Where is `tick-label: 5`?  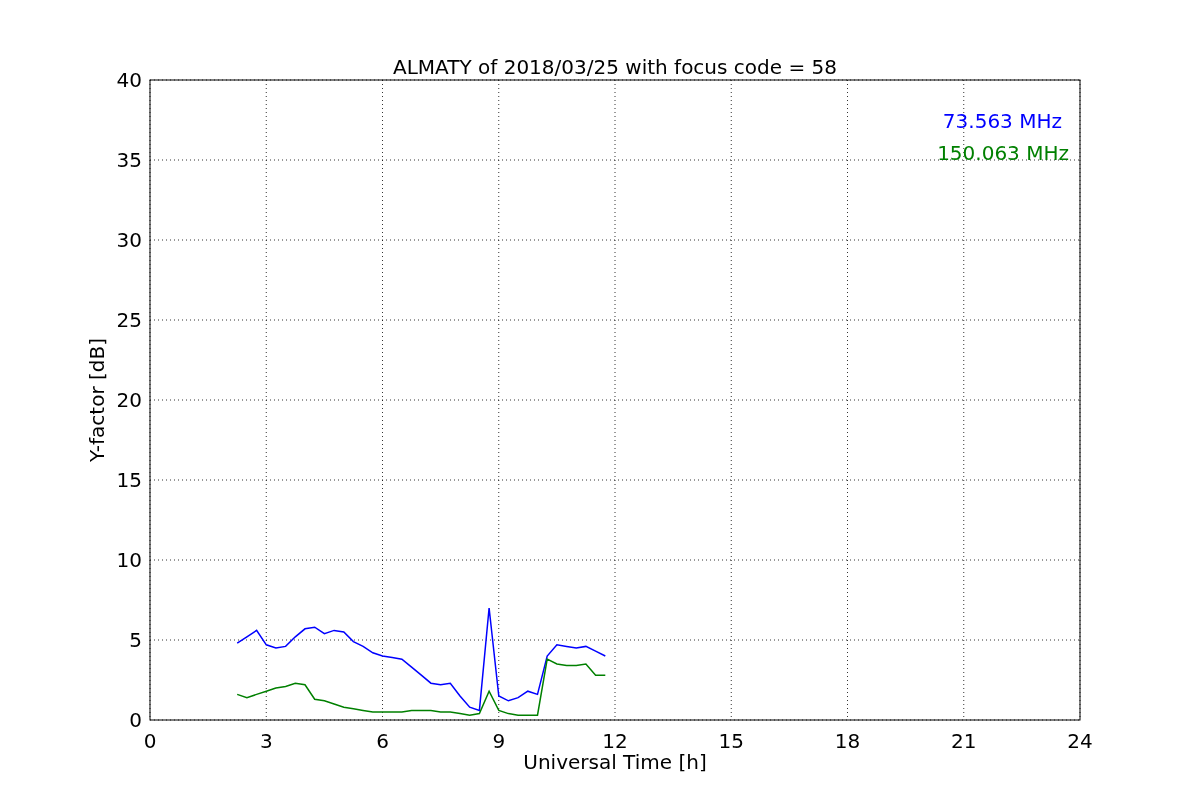
tick-label: 5 is located at coordinates (135, 640).